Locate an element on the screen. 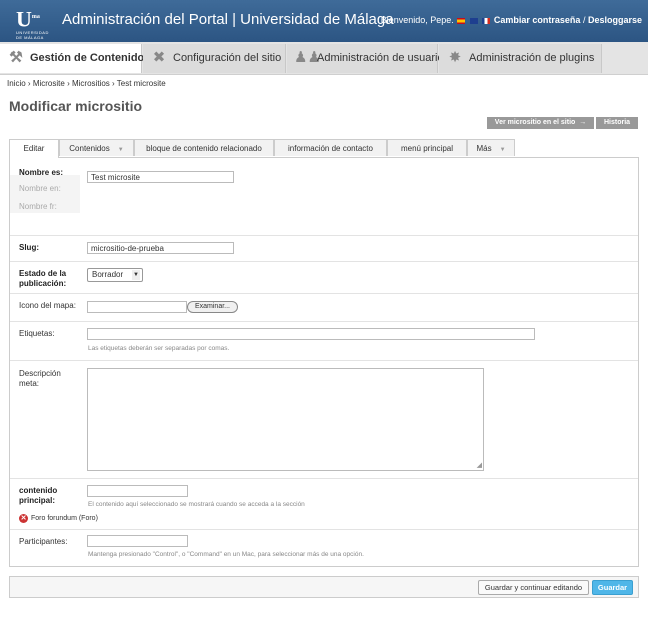  tags-input is located at coordinates (311, 334).